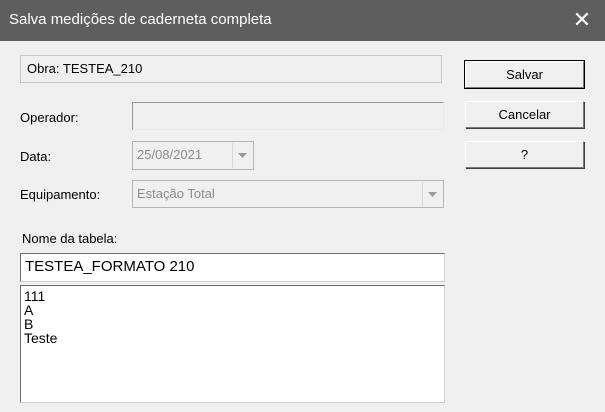 Image resolution: width=605 pixels, height=412 pixels. Describe the element at coordinates (234, 324) in the screenshot. I see `list-item: B` at that location.